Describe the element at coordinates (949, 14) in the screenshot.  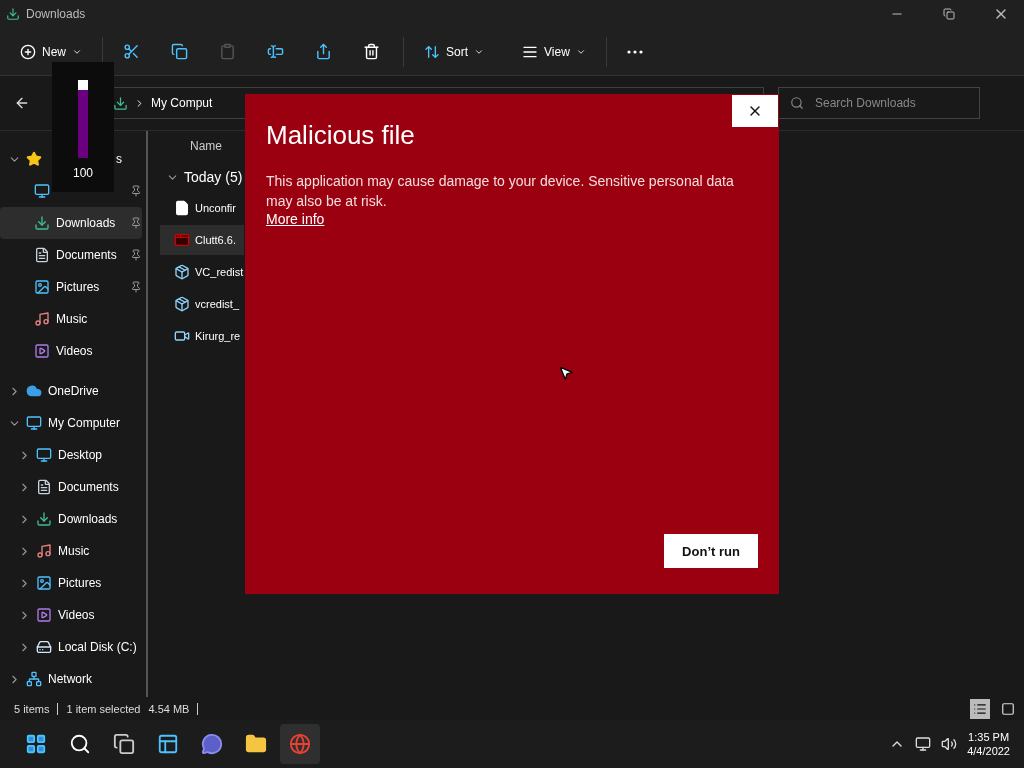
I see `restore-icon` at that location.